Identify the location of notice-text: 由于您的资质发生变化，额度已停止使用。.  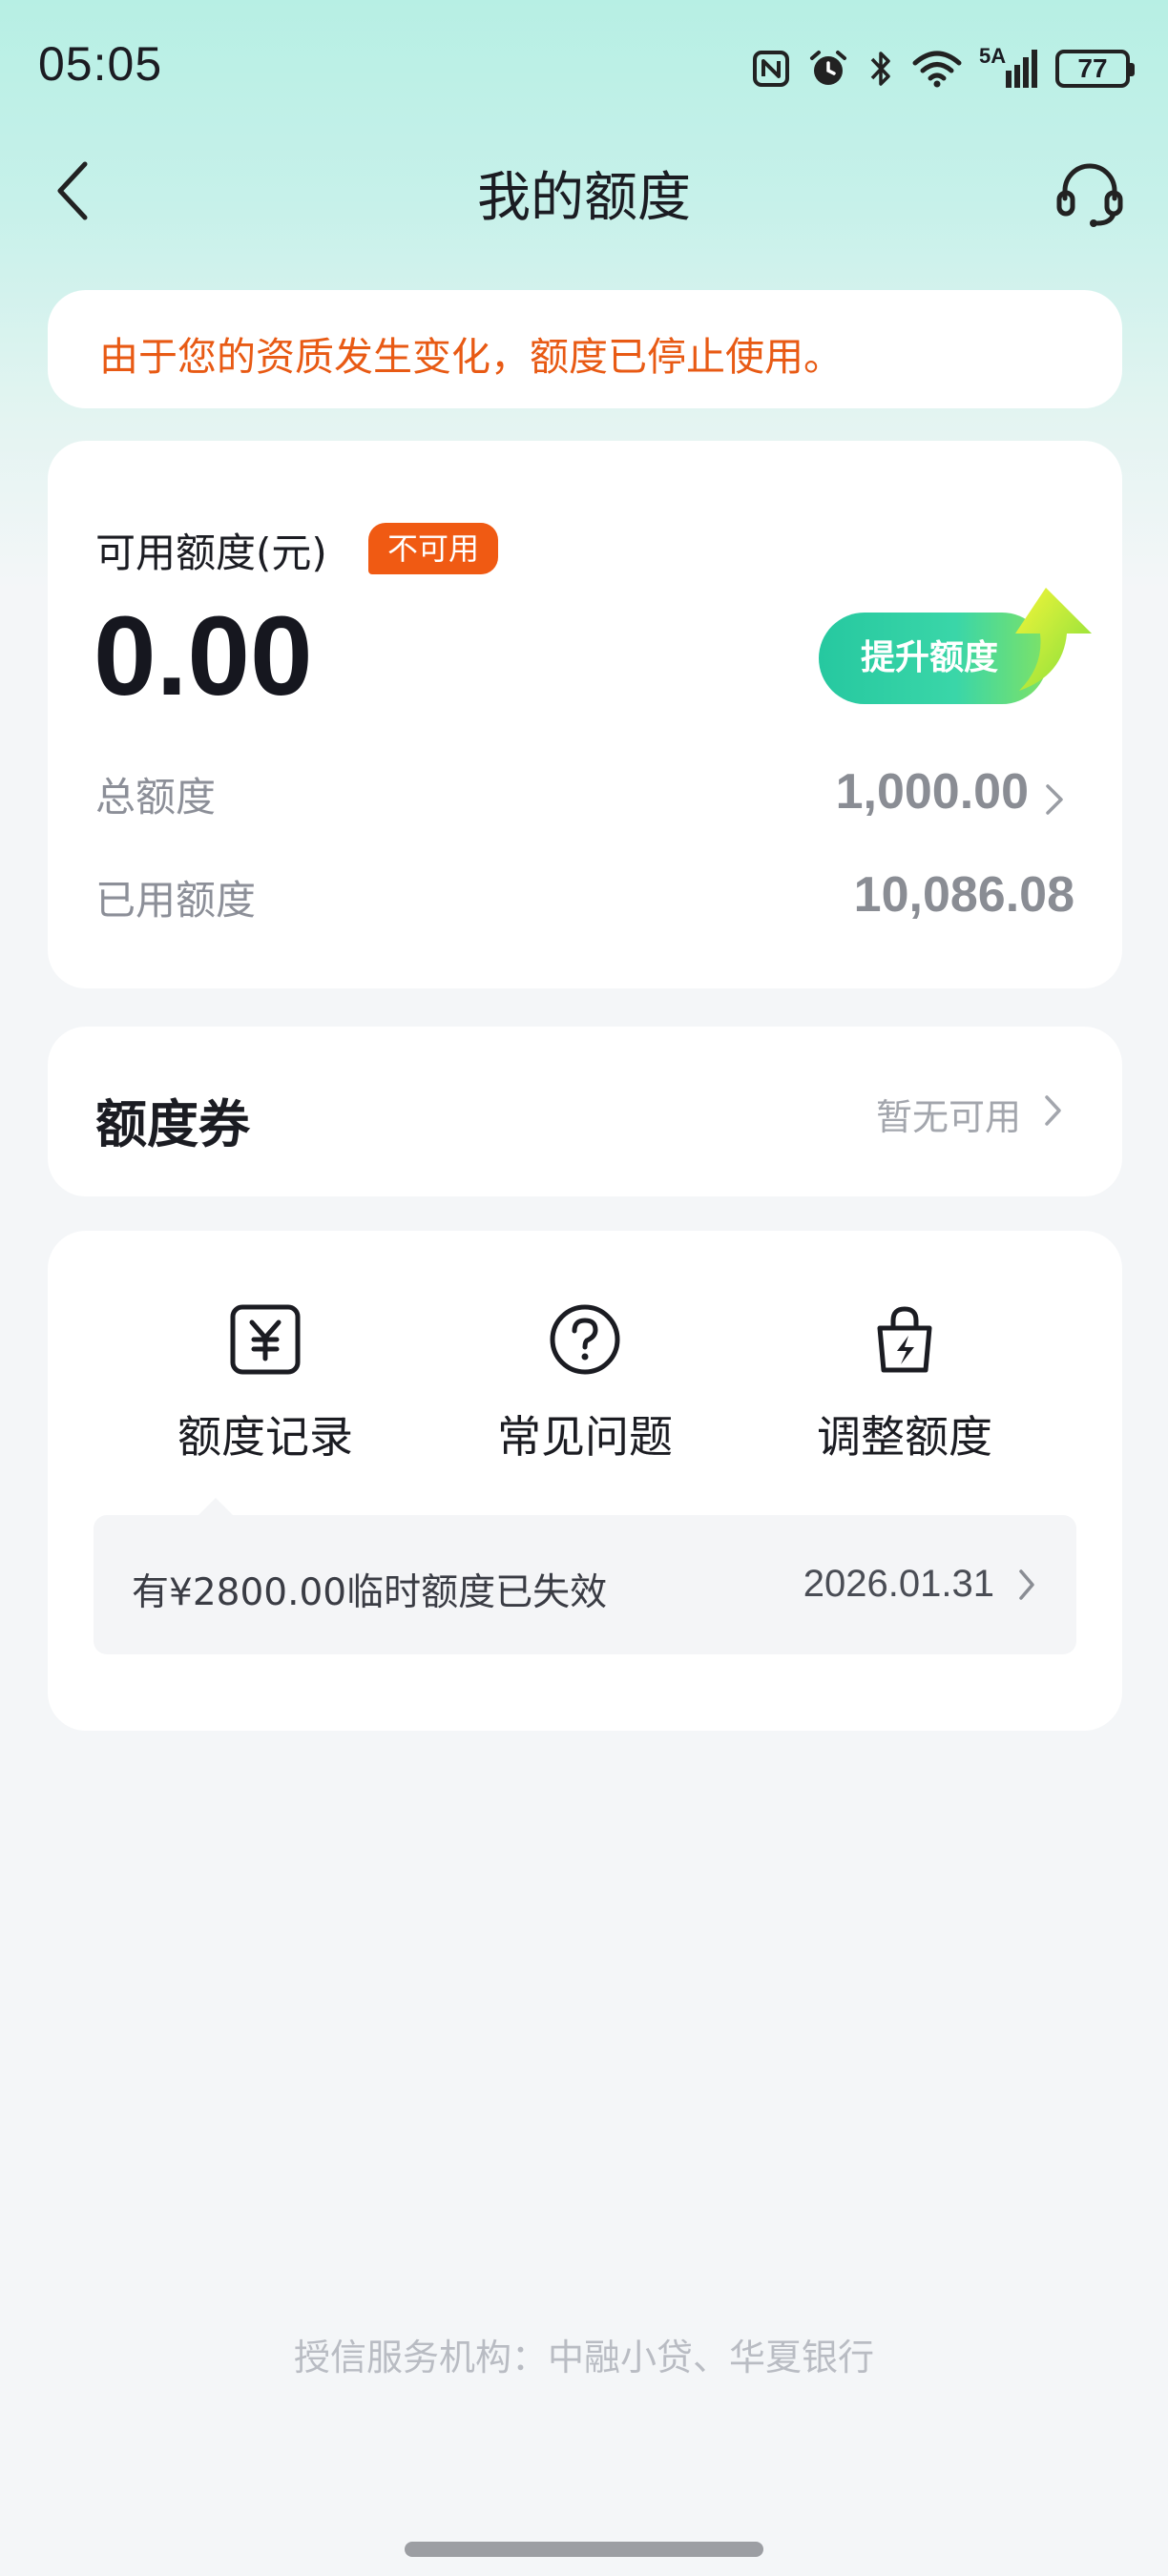
(471, 357).